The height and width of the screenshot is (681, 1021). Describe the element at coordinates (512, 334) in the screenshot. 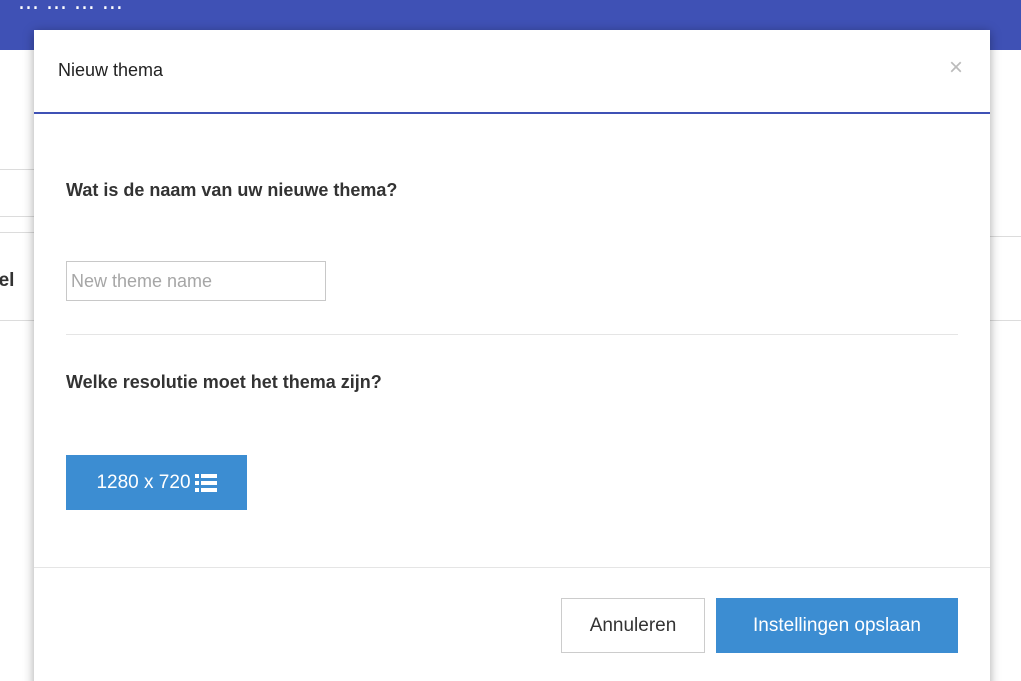

I see `section-divider` at that location.